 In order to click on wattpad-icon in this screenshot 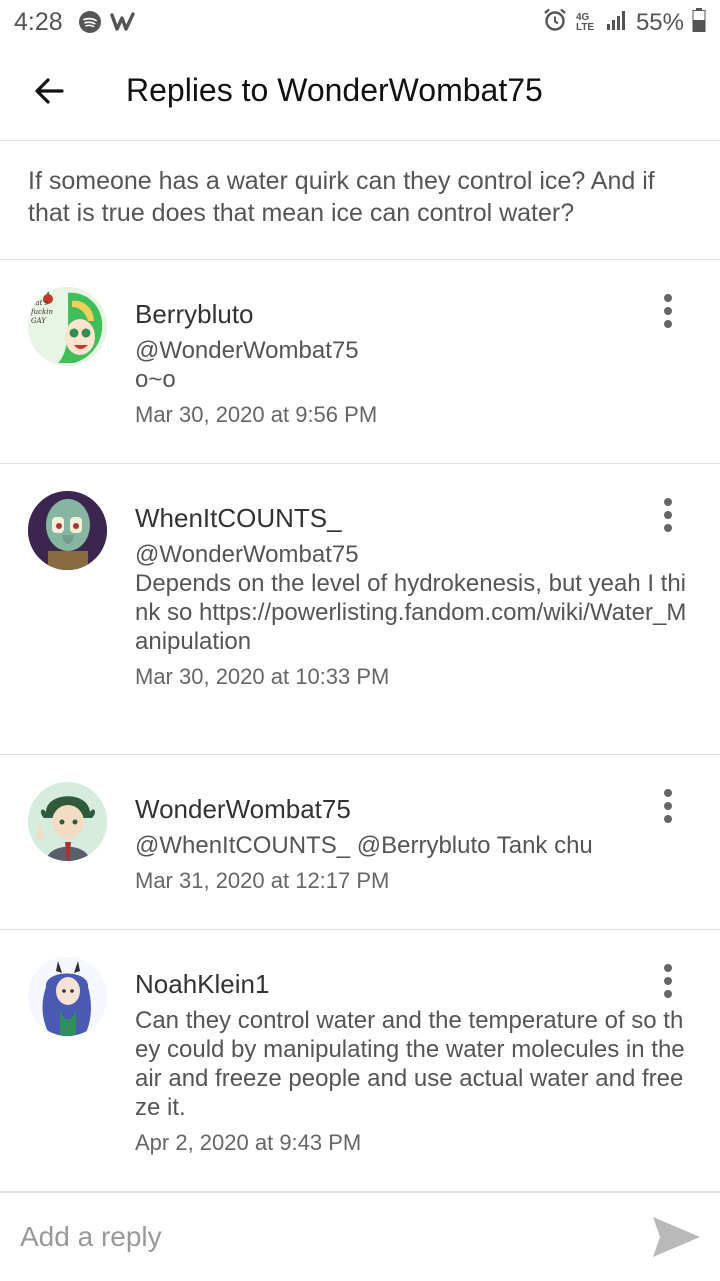, I will do `click(123, 24)`.